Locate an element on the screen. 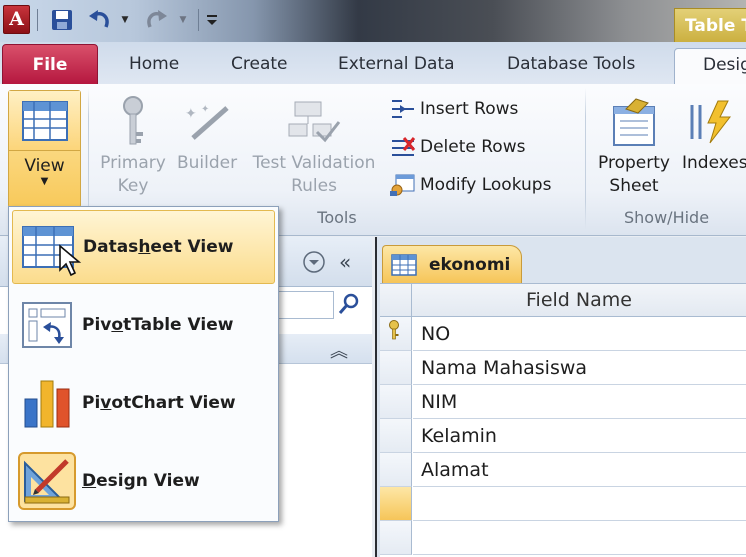  key-icon is located at coordinates (133, 122).